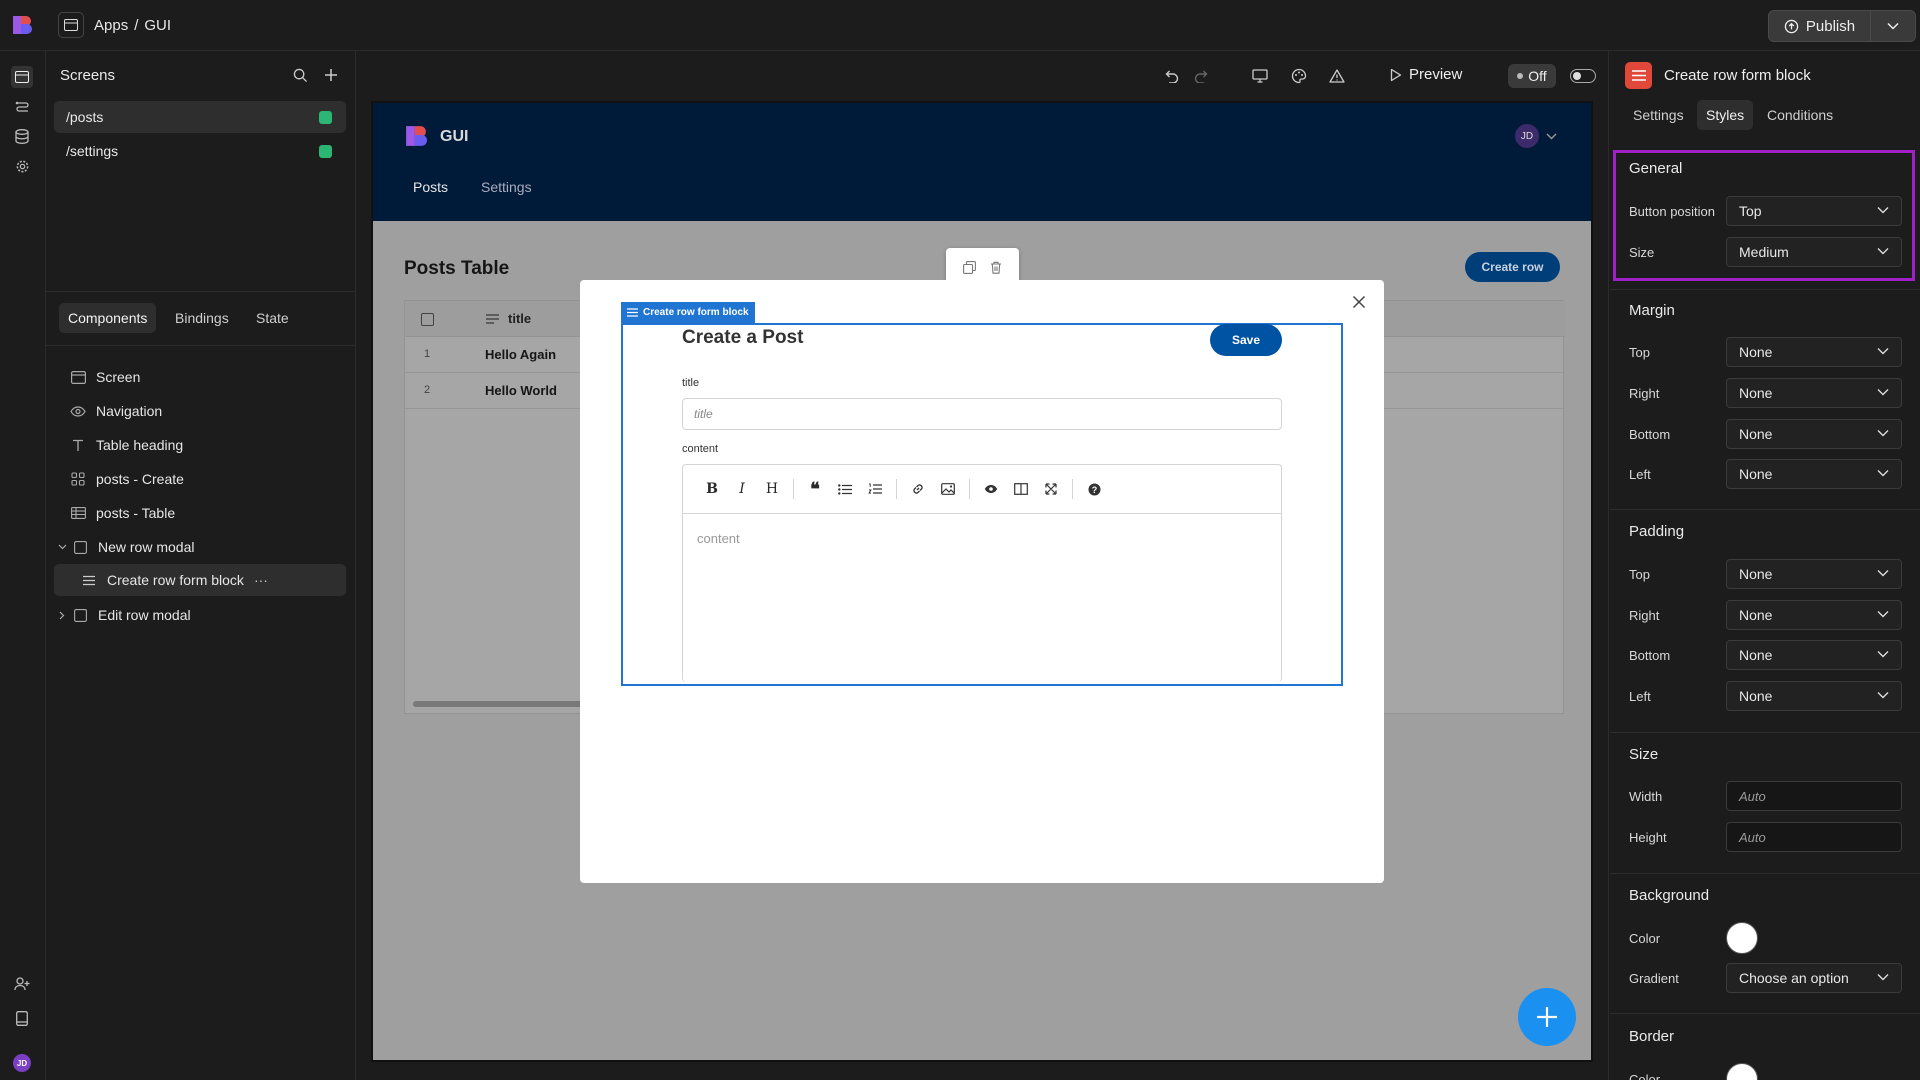 This screenshot has height=1080, width=1920. What do you see at coordinates (22, 25) in the screenshot?
I see `budibase-logo-icon` at bounding box center [22, 25].